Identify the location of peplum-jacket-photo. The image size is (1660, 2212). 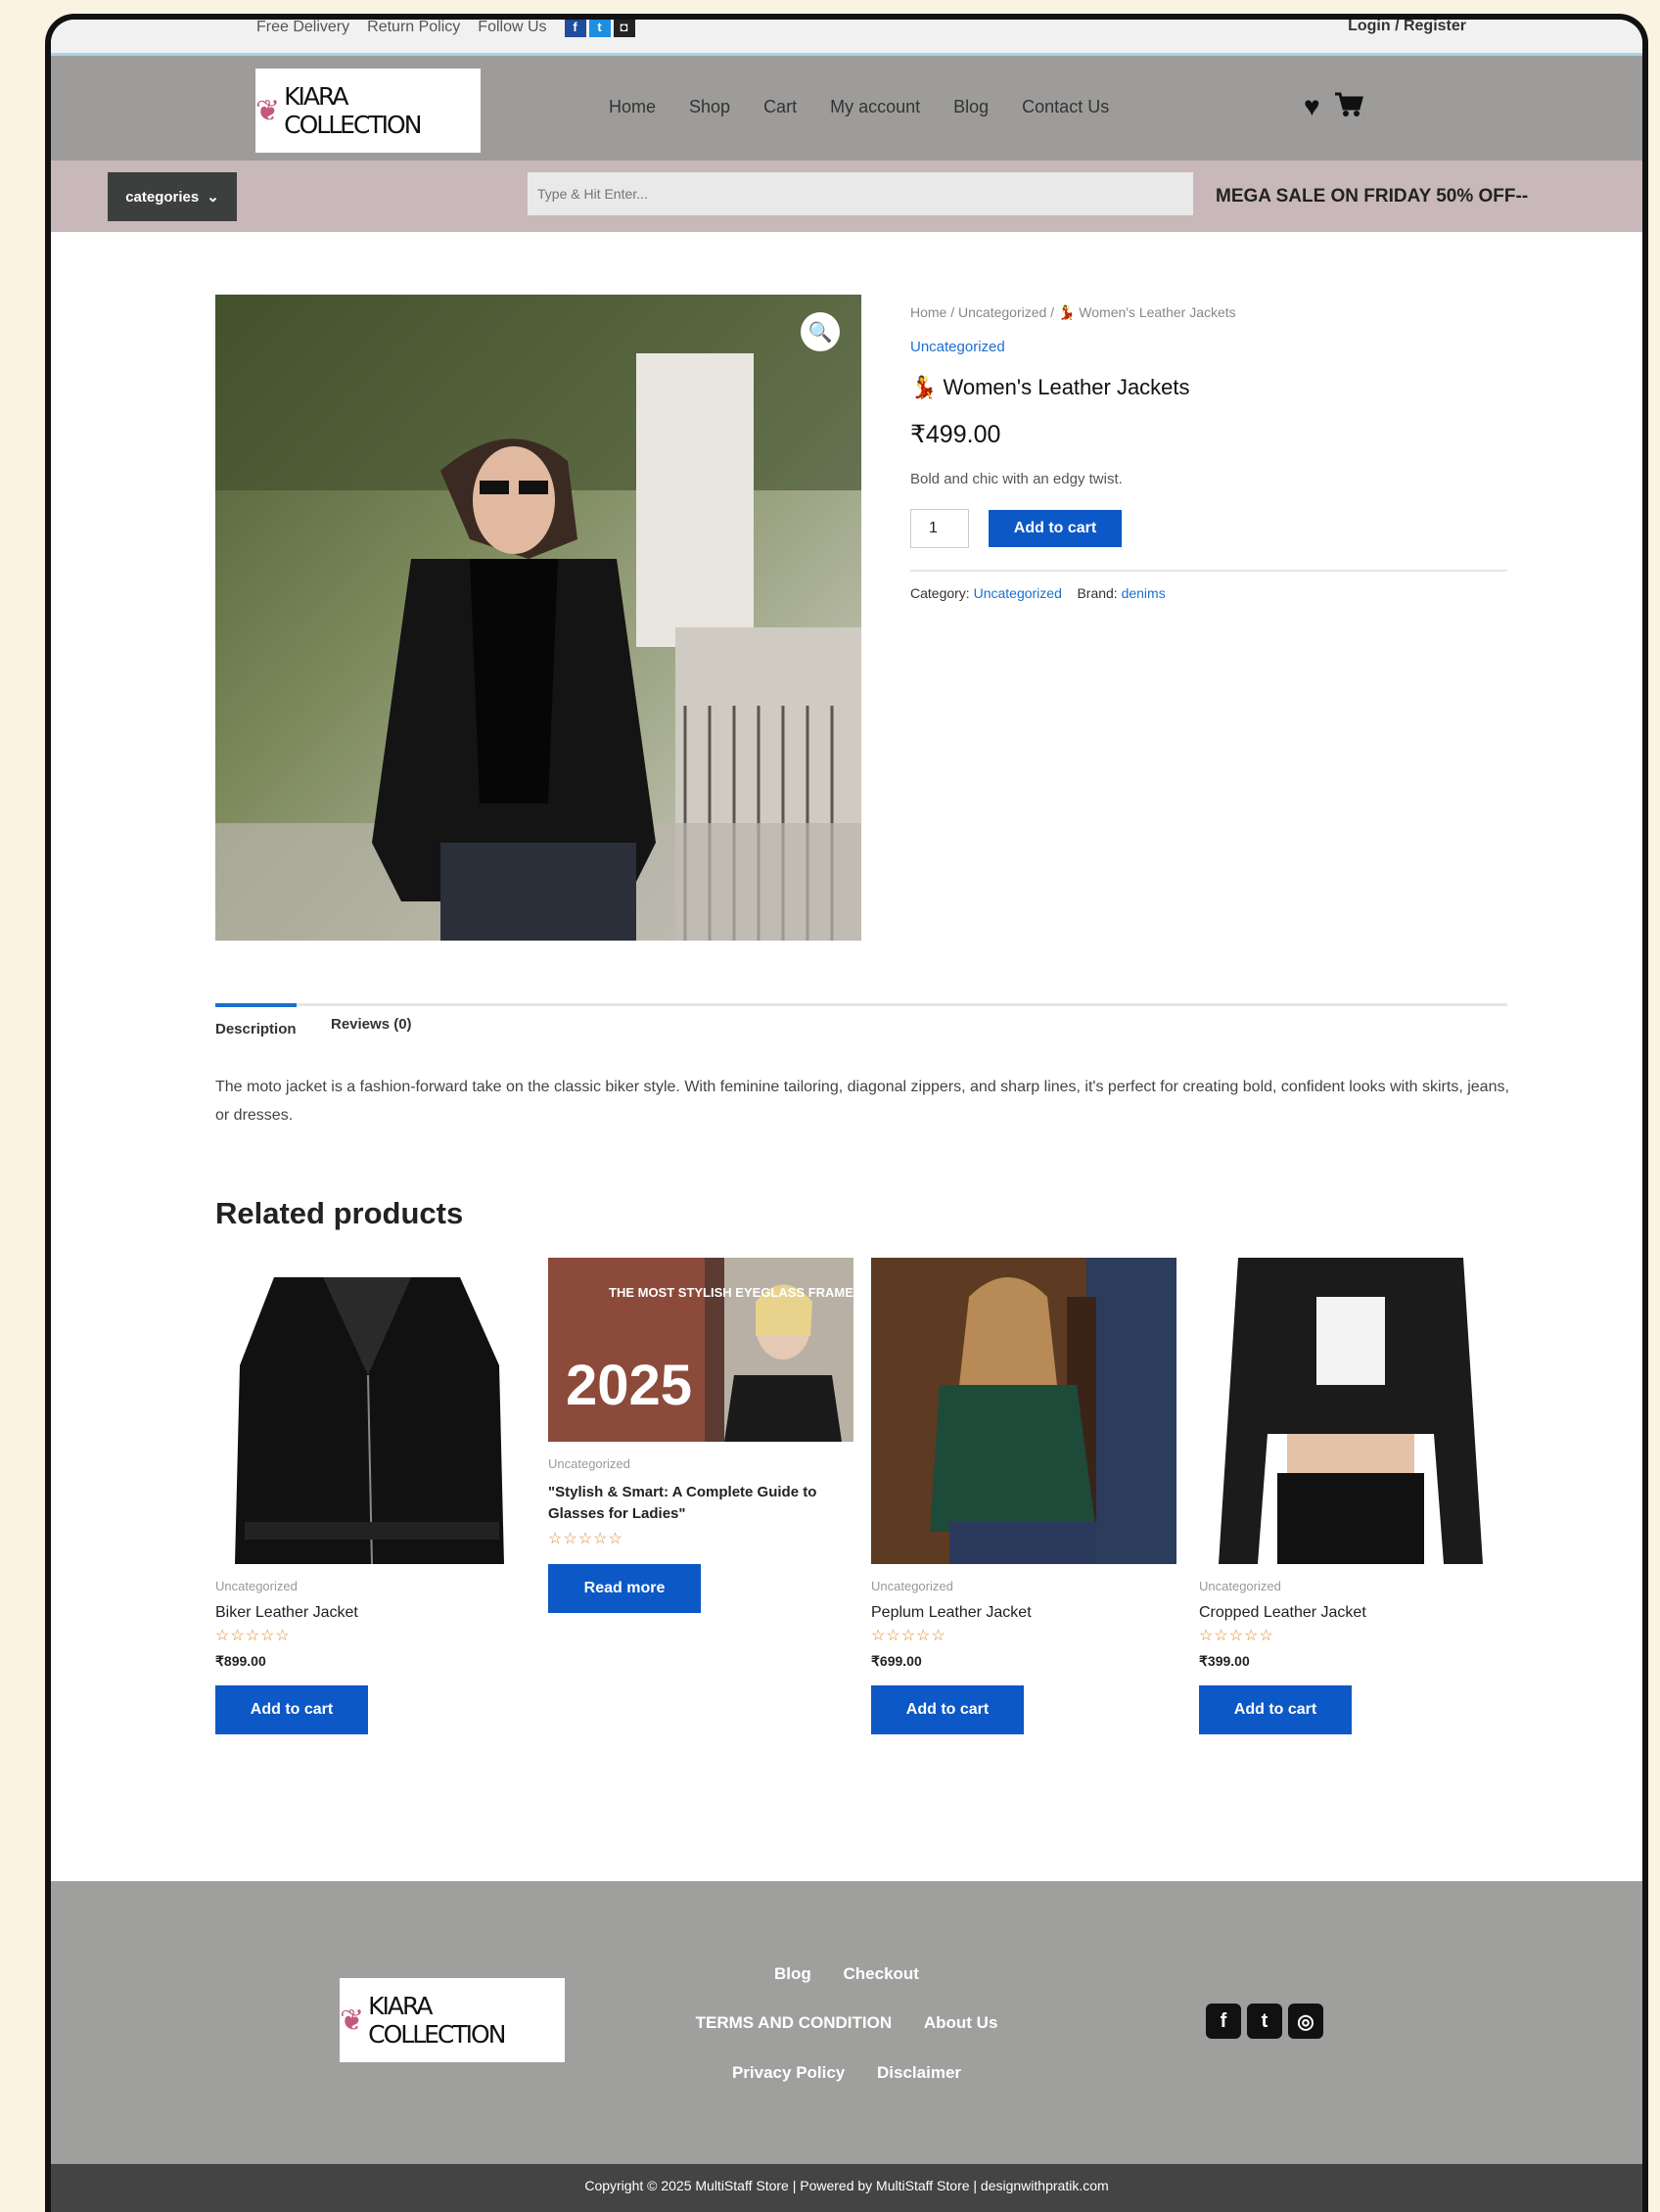
(1023, 1411).